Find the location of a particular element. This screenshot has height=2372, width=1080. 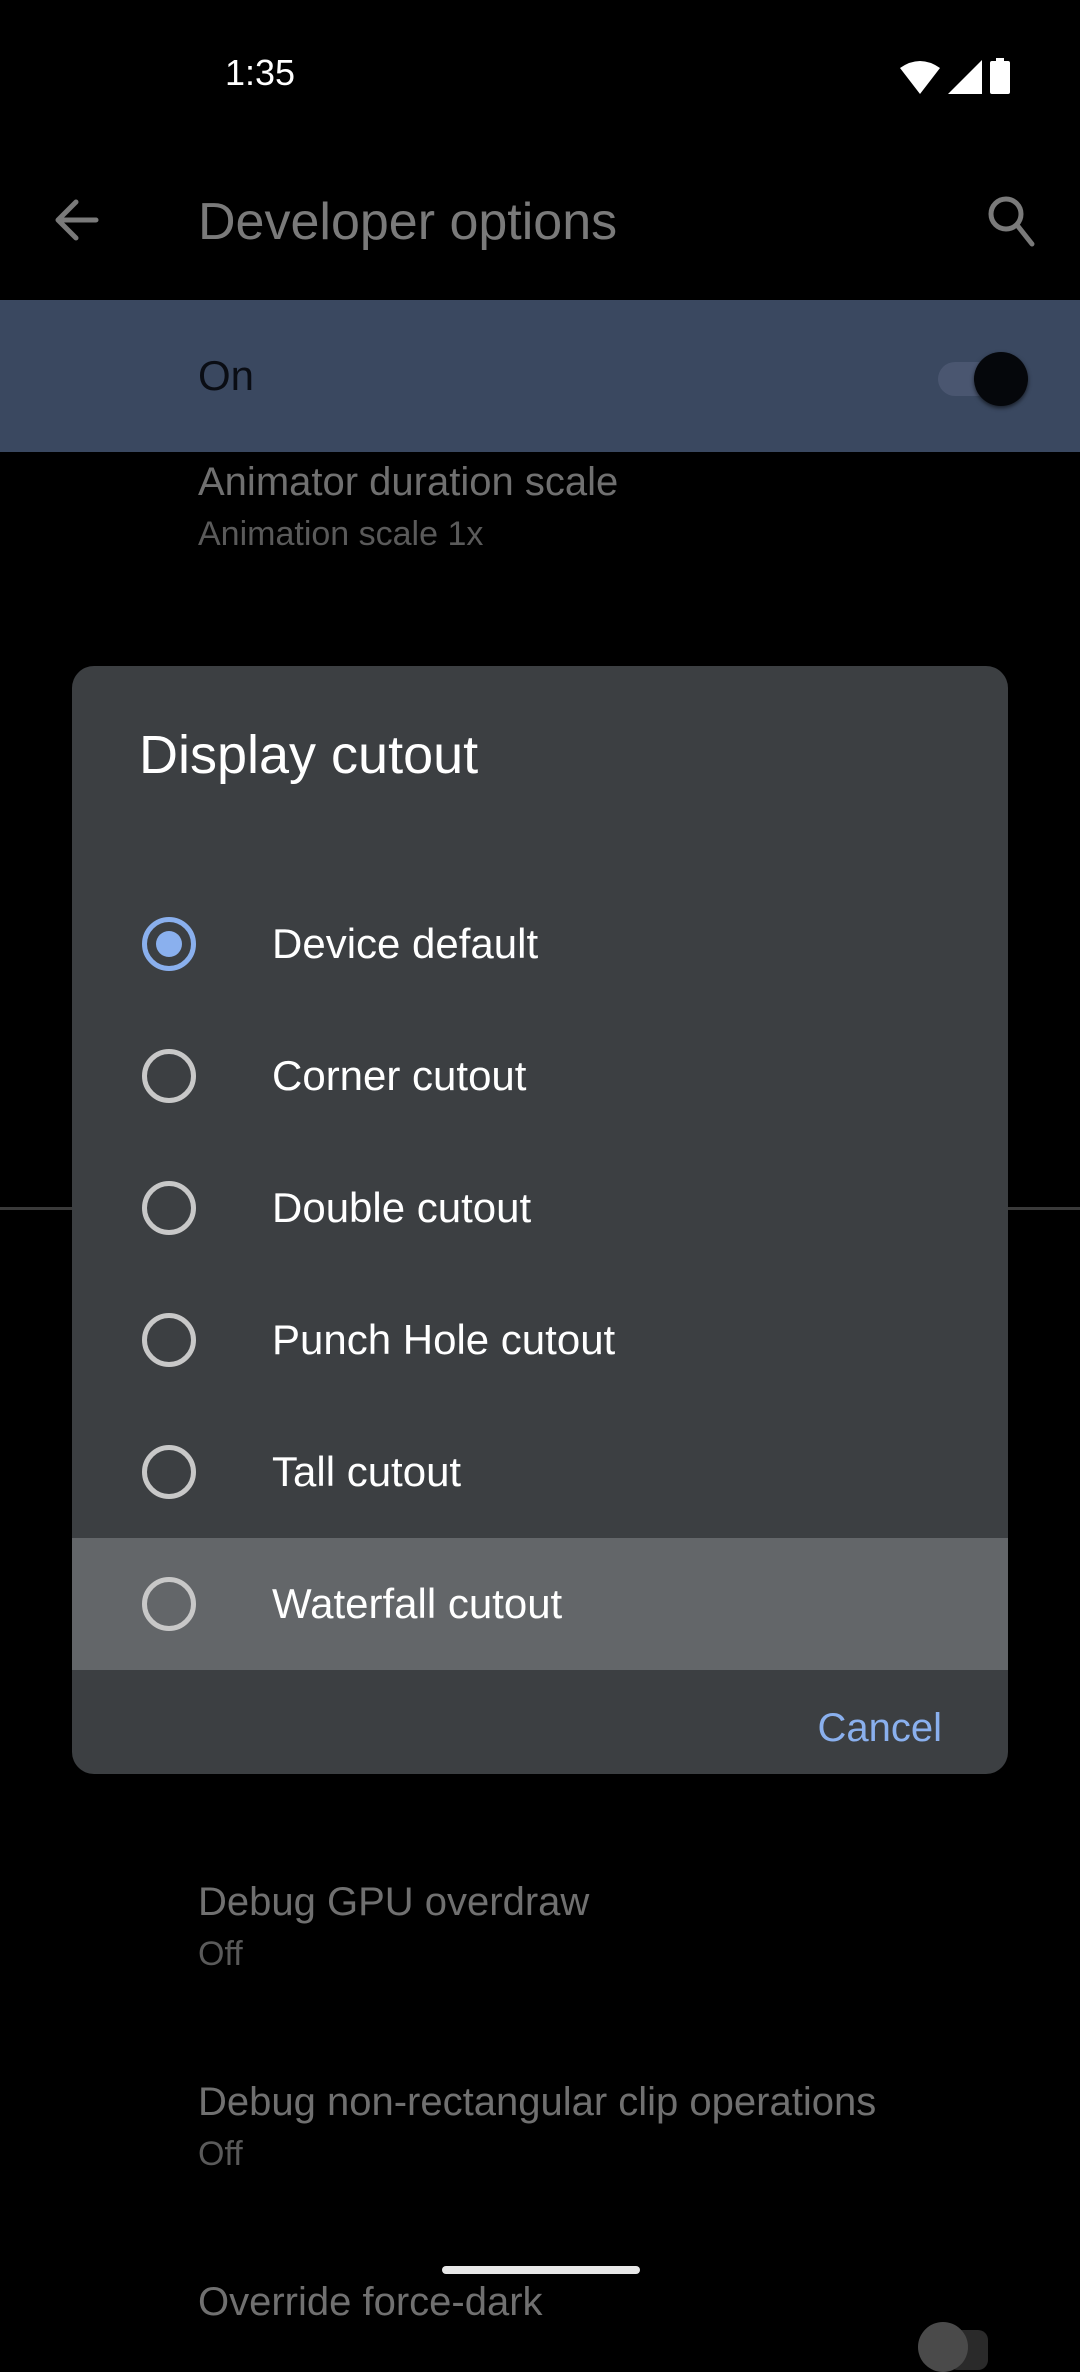

option-label: Corner cutout is located at coordinates (399, 1075).